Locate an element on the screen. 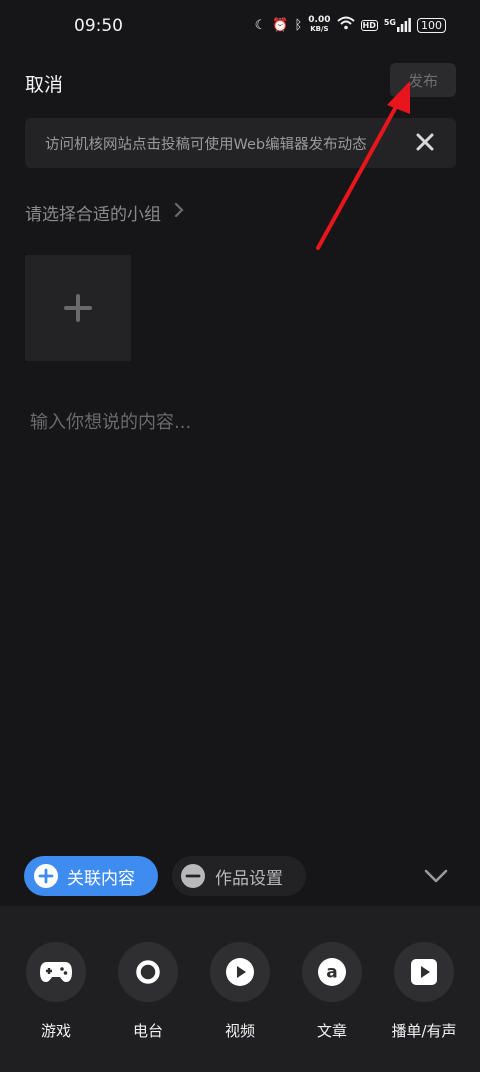  publish-button: 发布 is located at coordinates (423, 80).